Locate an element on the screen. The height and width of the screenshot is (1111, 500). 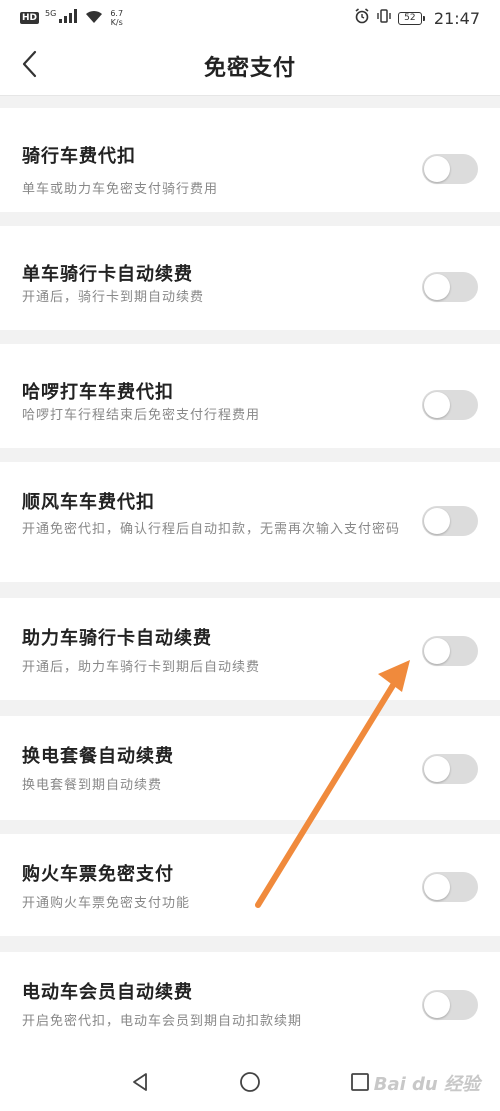
status-left: HD 5G 6.7 K/s is located at coordinates (71, 18).